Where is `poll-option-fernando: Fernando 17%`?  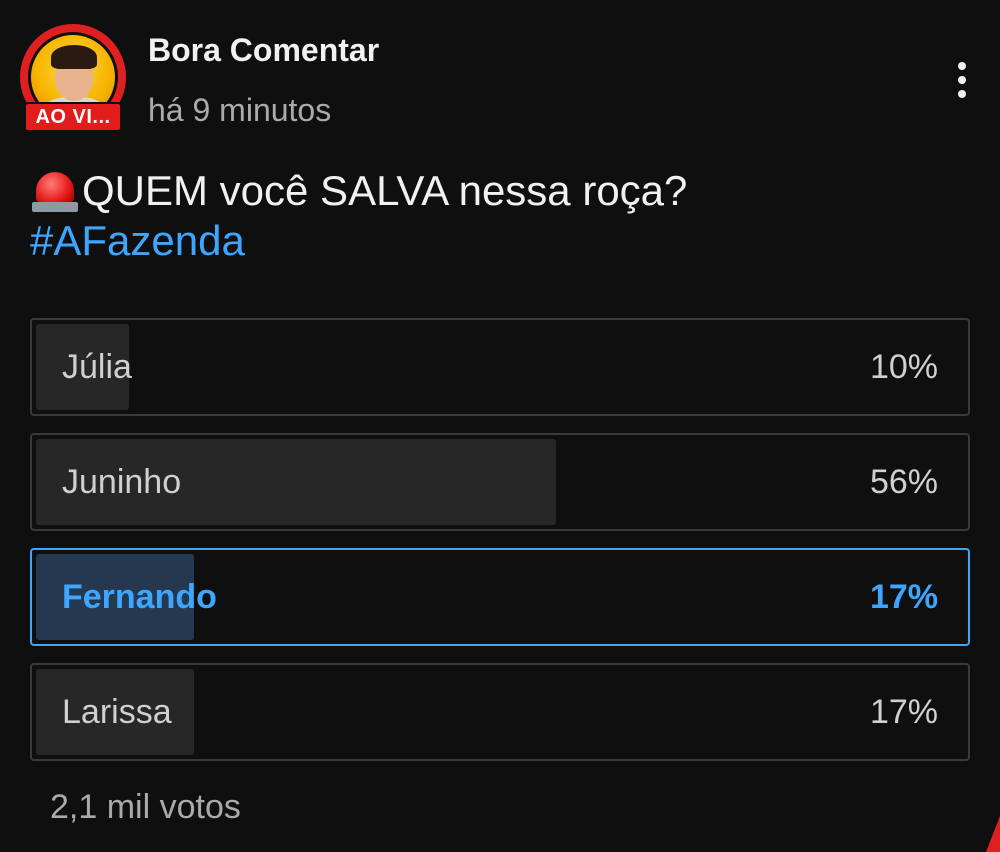
poll-option-fernando: Fernando 17% is located at coordinates (500, 597).